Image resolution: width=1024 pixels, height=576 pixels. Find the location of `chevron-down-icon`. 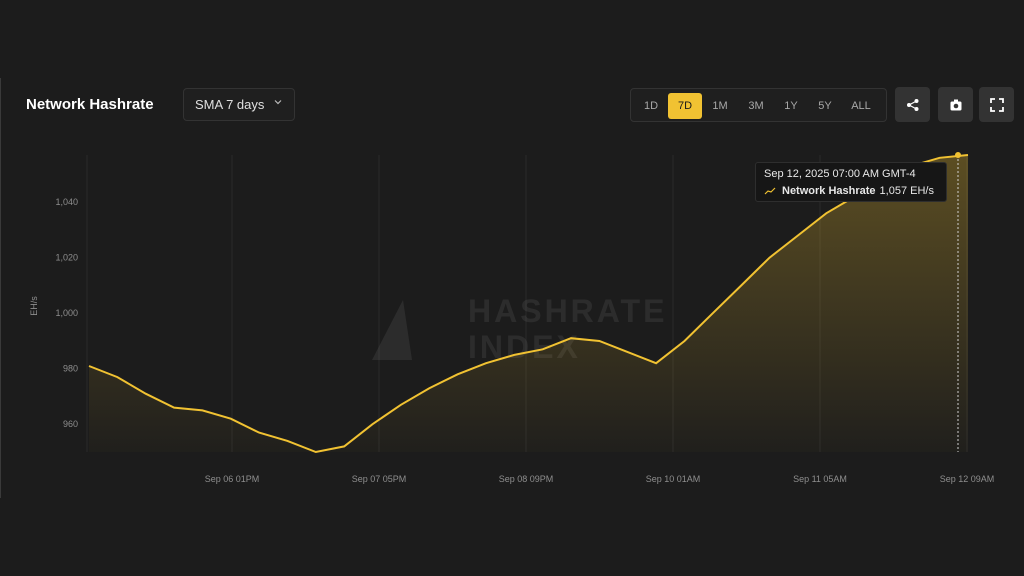

chevron-down-icon is located at coordinates (278, 102).